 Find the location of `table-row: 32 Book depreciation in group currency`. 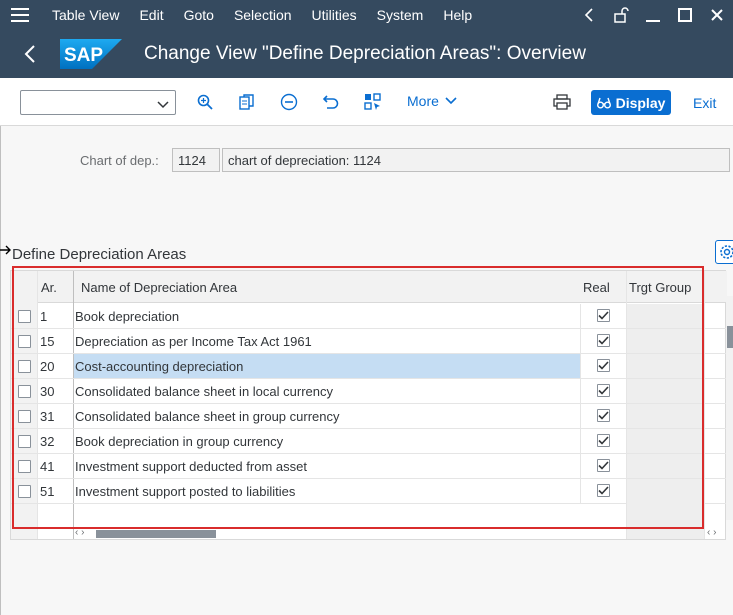

table-row: 32 Book depreciation in group currency is located at coordinates (369, 441).